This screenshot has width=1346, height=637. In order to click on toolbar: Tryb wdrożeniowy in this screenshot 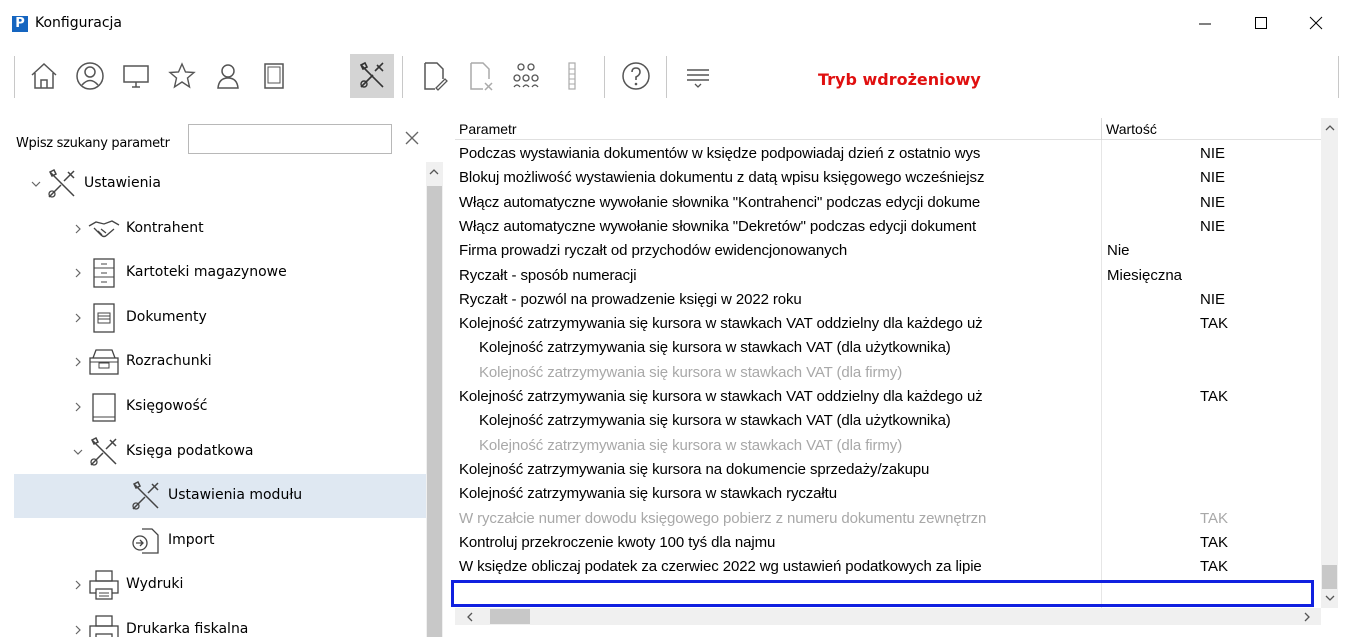, I will do `click(673, 81)`.